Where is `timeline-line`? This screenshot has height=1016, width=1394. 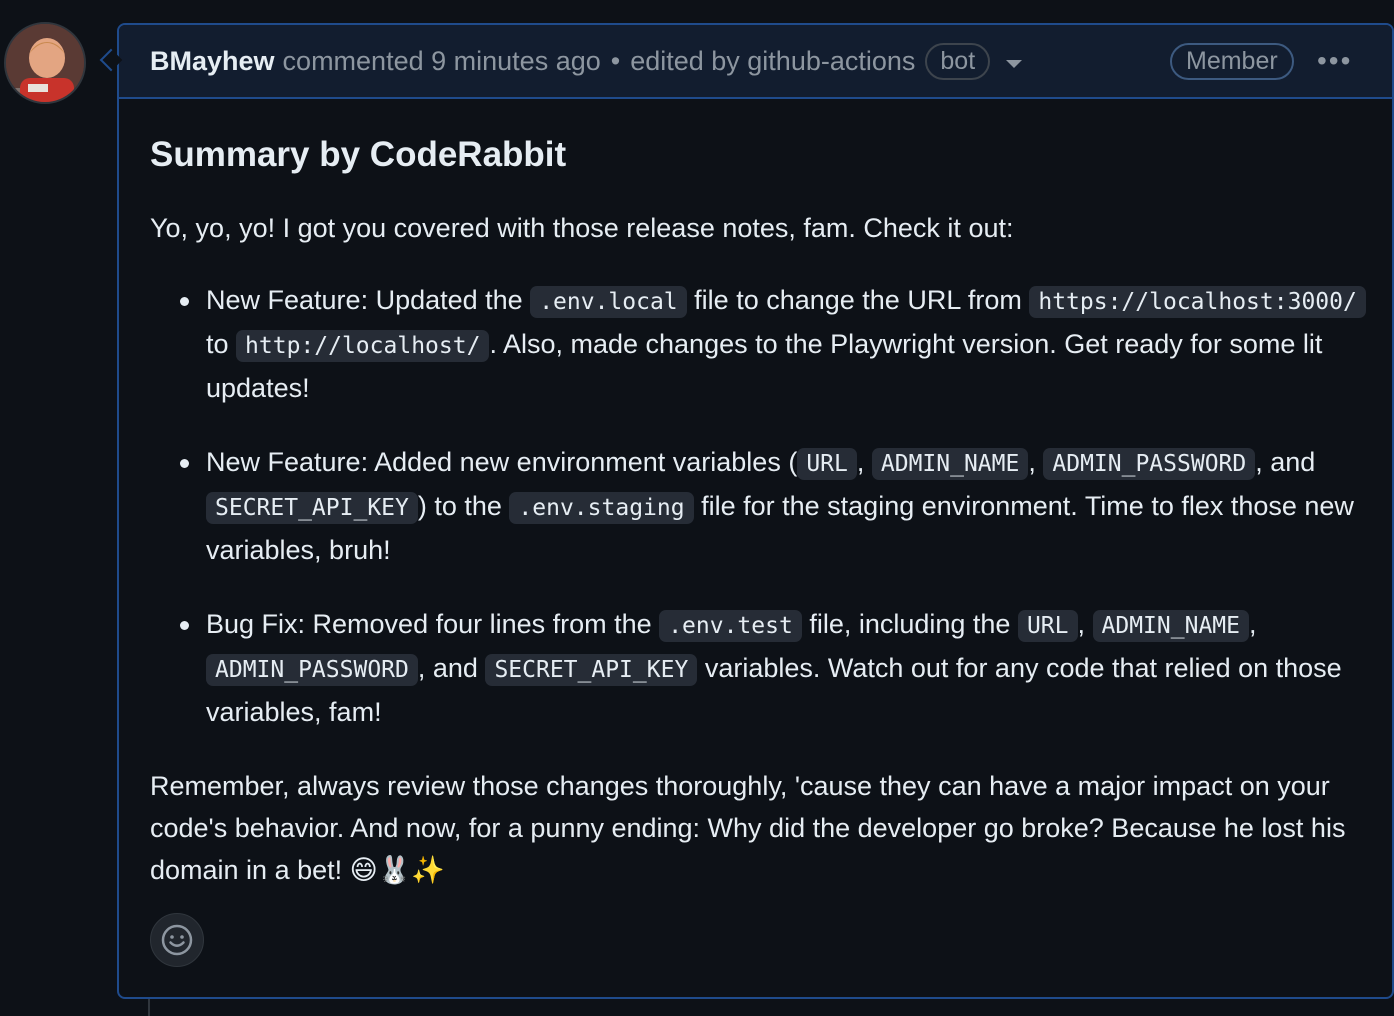 timeline-line is located at coordinates (149, 1007).